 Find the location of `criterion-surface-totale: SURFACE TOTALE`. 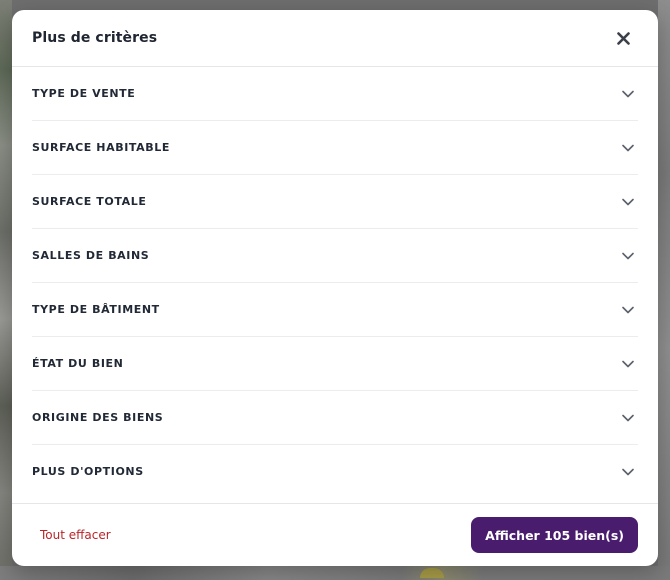

criterion-surface-totale: SURFACE TOTALE is located at coordinates (335, 202).